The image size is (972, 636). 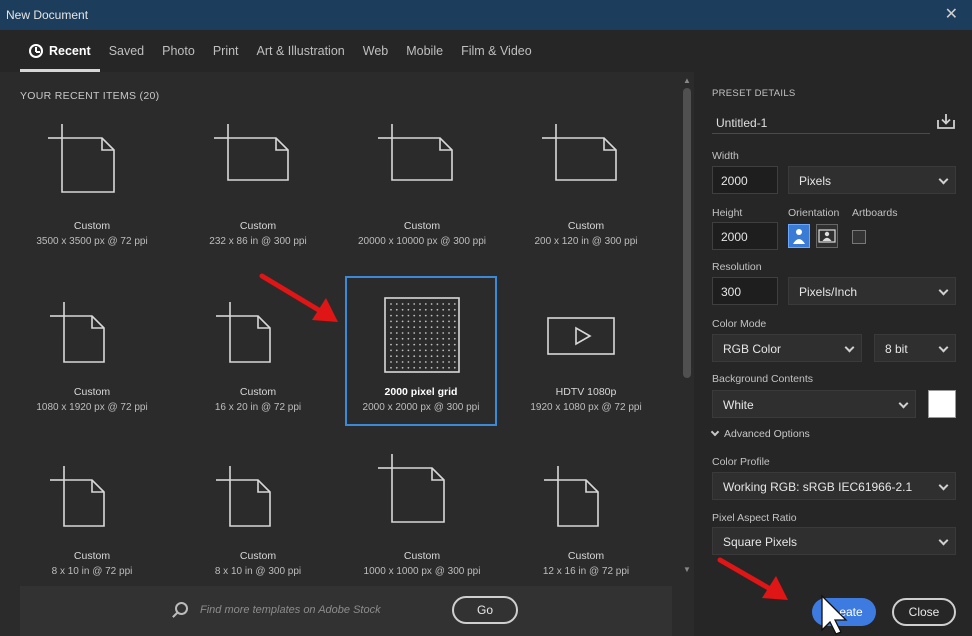 I want to click on recent-item: Custom 3500 x 3500 px @ 72 ppi, so click(x=92, y=187).